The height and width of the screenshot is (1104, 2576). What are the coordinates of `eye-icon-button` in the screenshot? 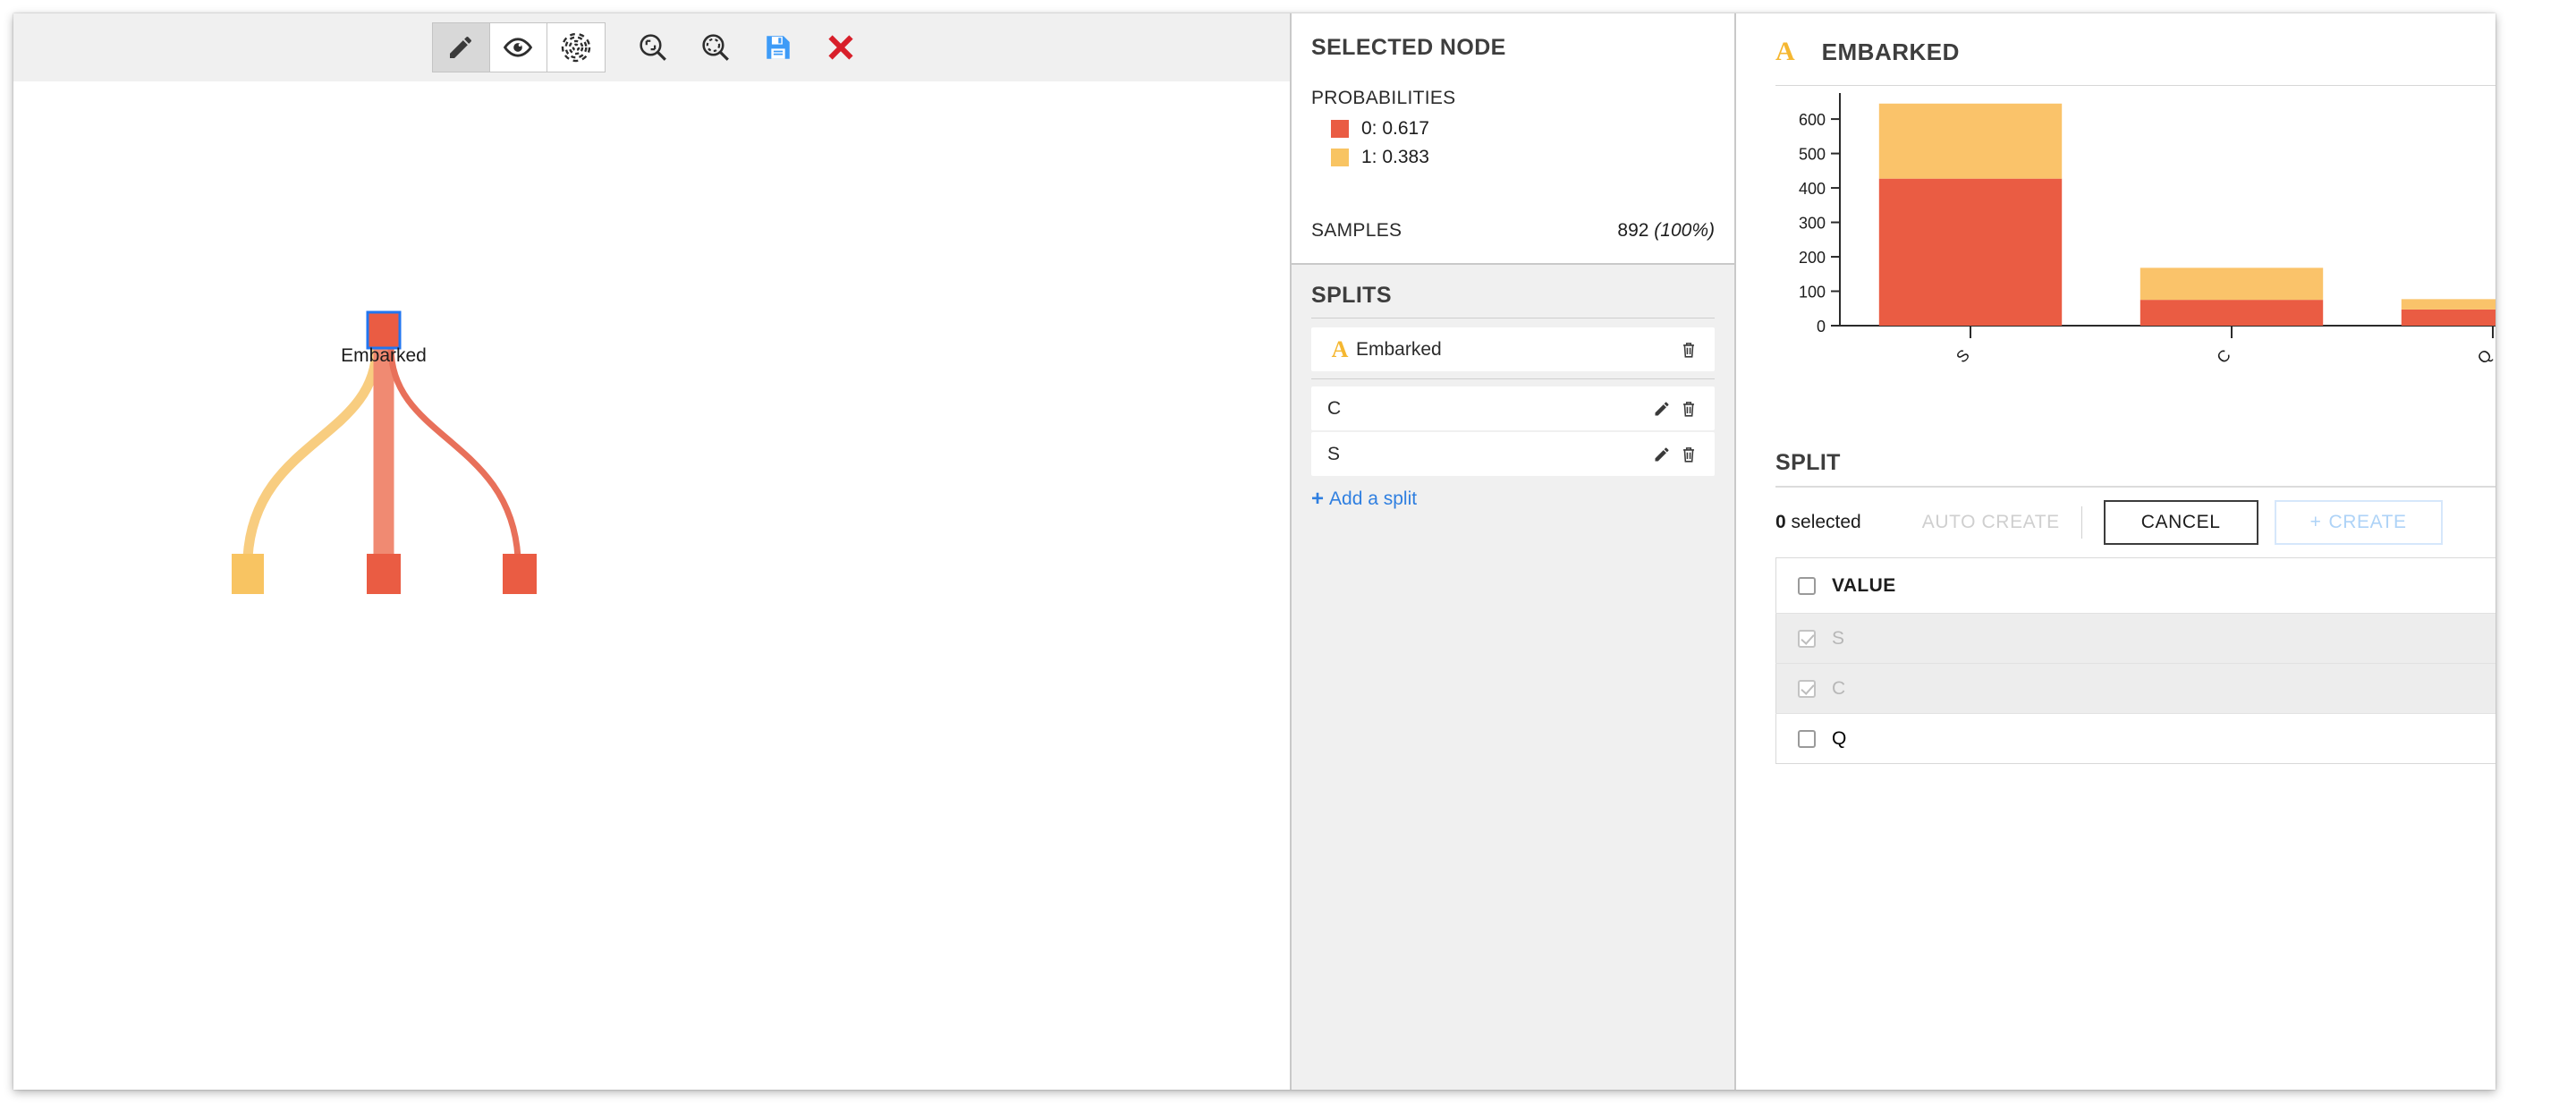 It's located at (518, 47).